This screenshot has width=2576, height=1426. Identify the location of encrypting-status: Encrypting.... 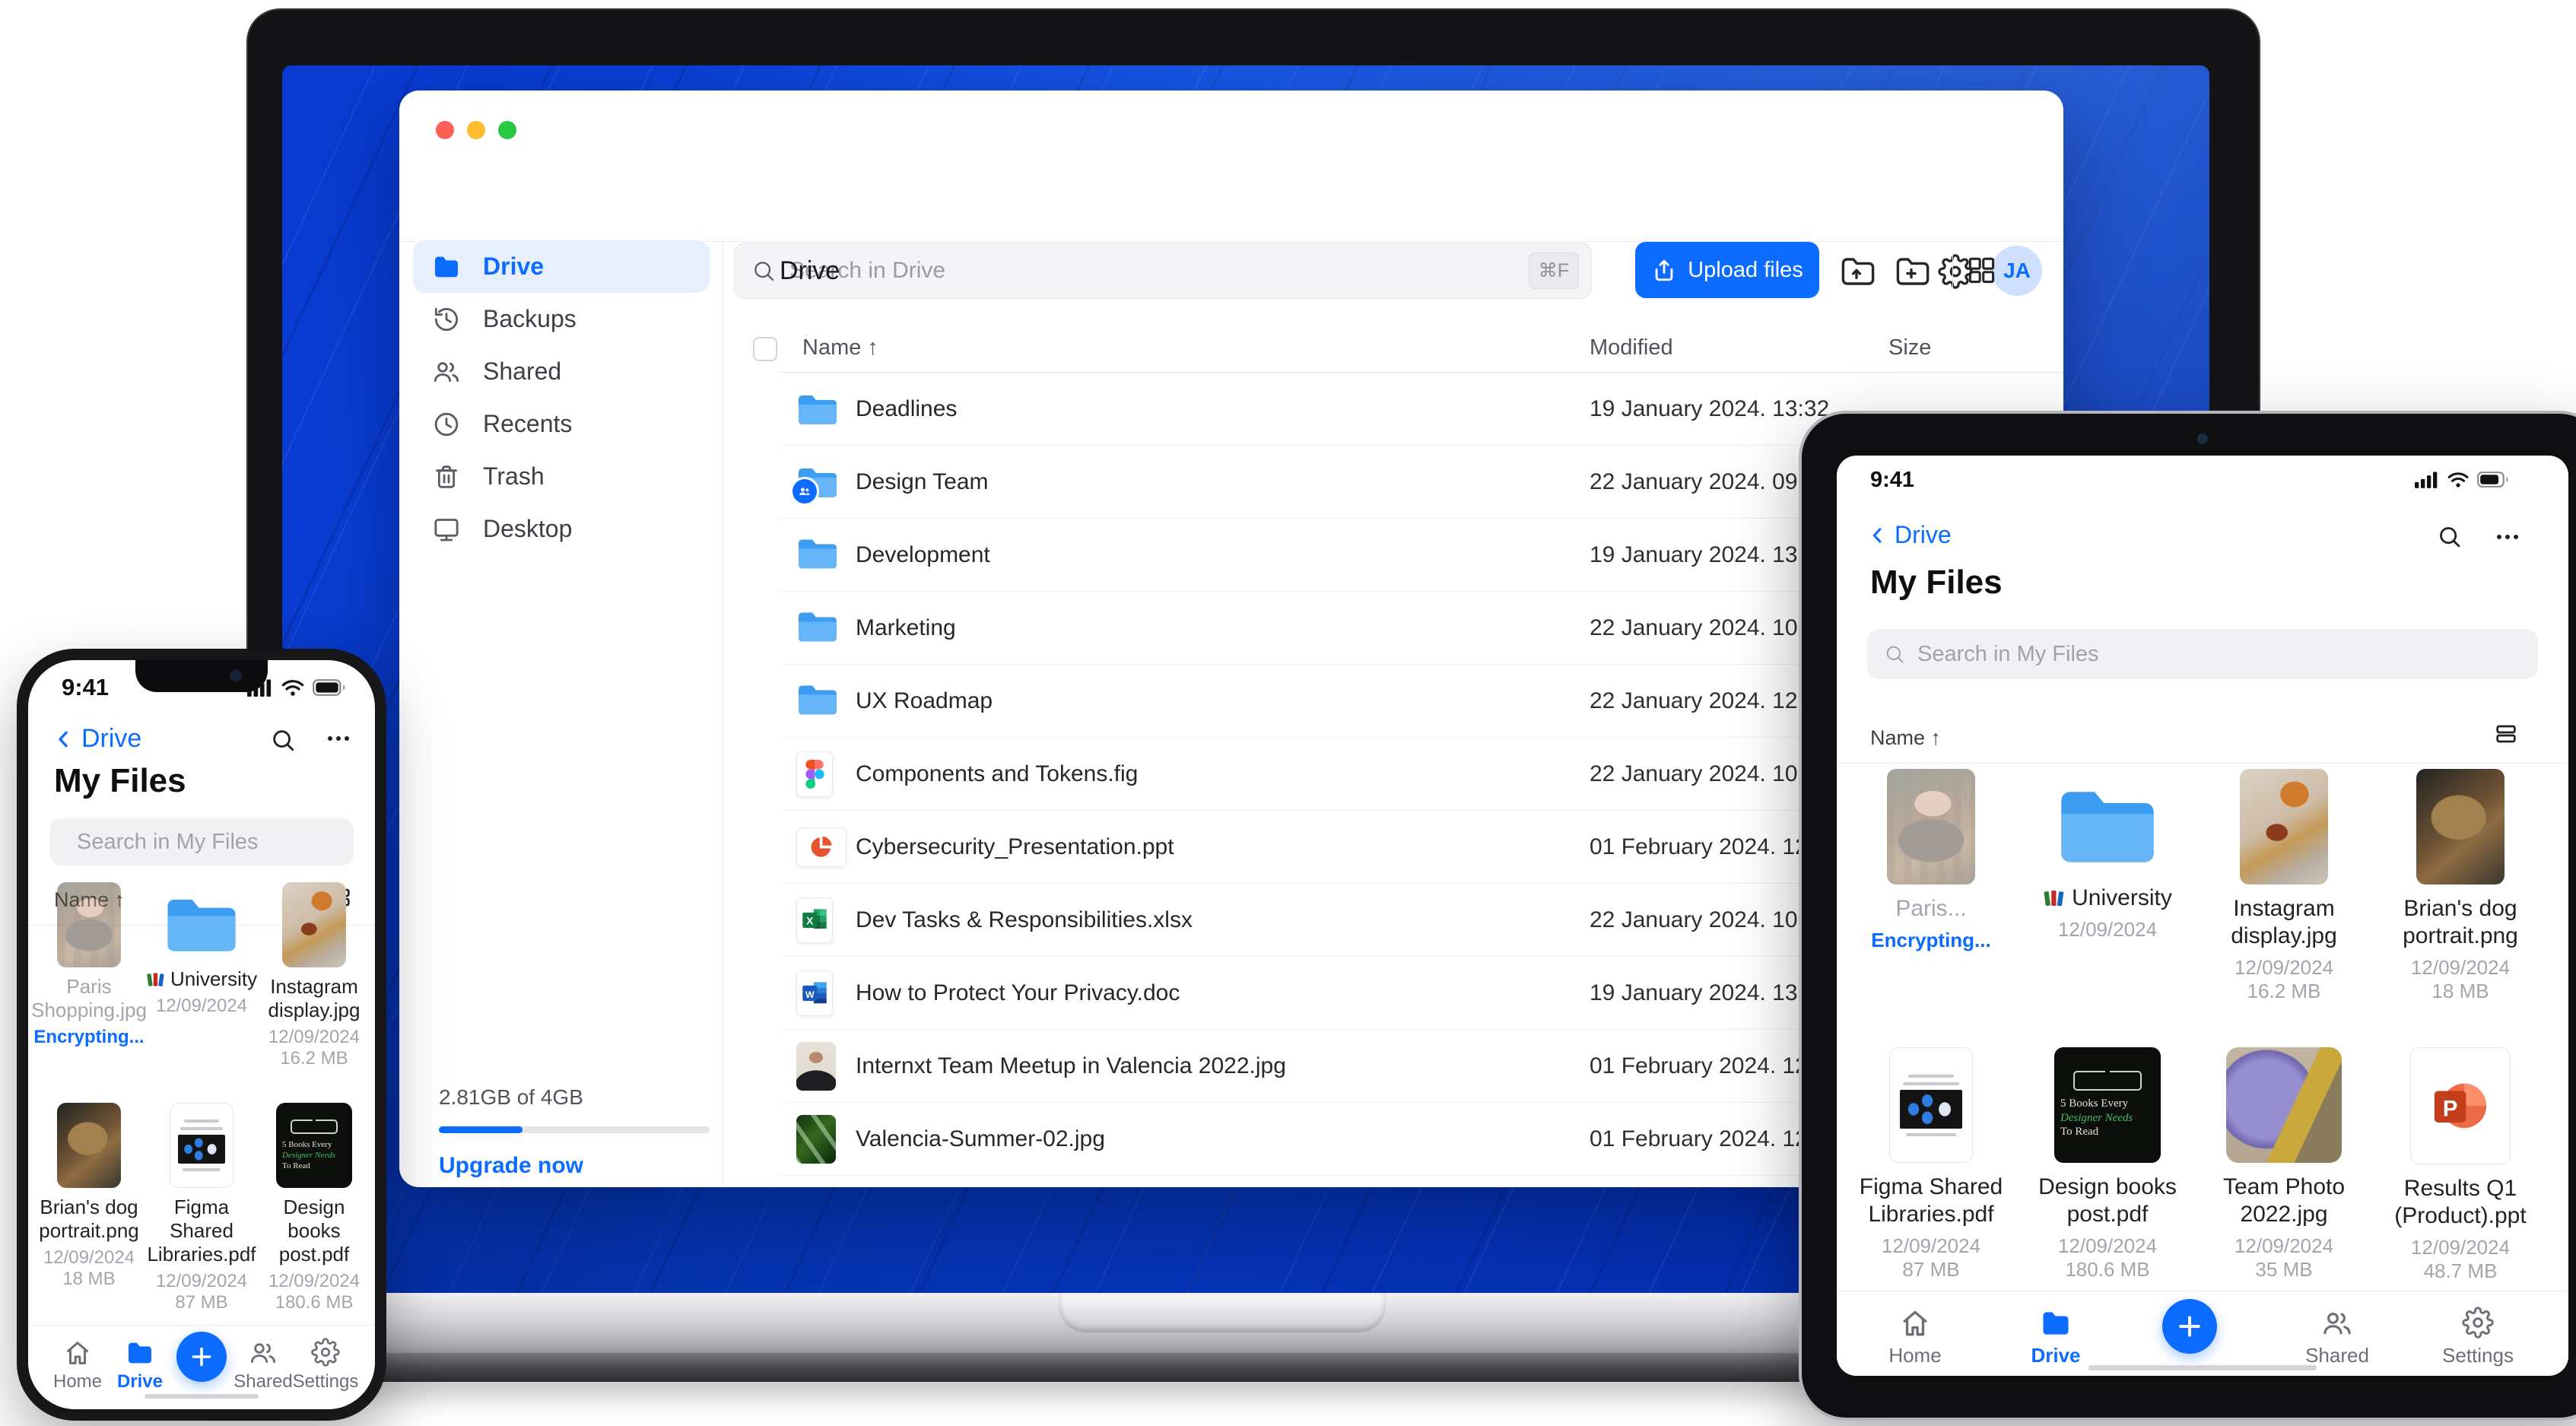
(89, 1037).